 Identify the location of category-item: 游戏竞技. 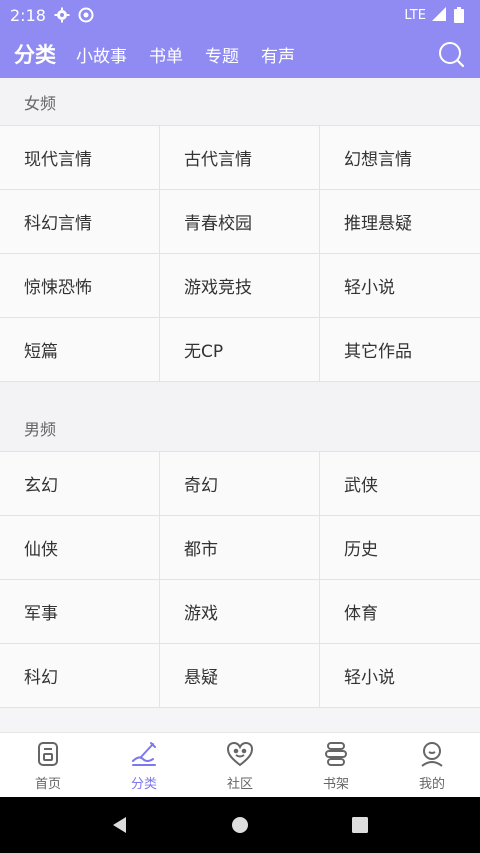
(240, 286).